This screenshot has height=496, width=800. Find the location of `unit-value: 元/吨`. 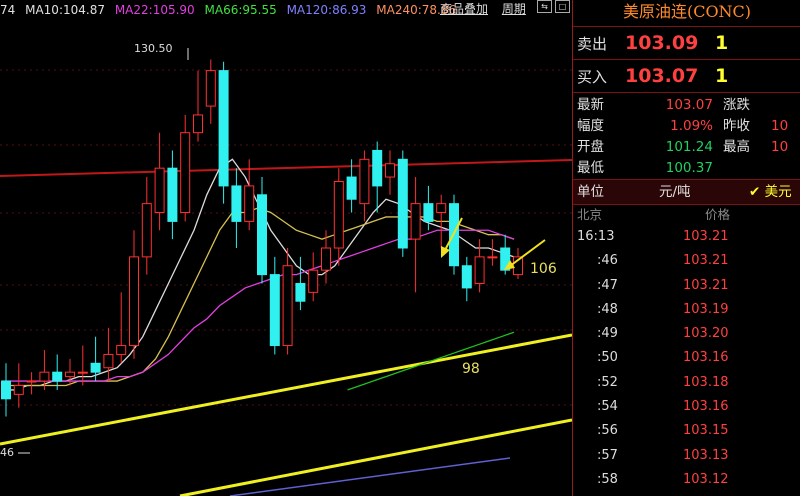

unit-value: 元/吨 is located at coordinates (704, 192).